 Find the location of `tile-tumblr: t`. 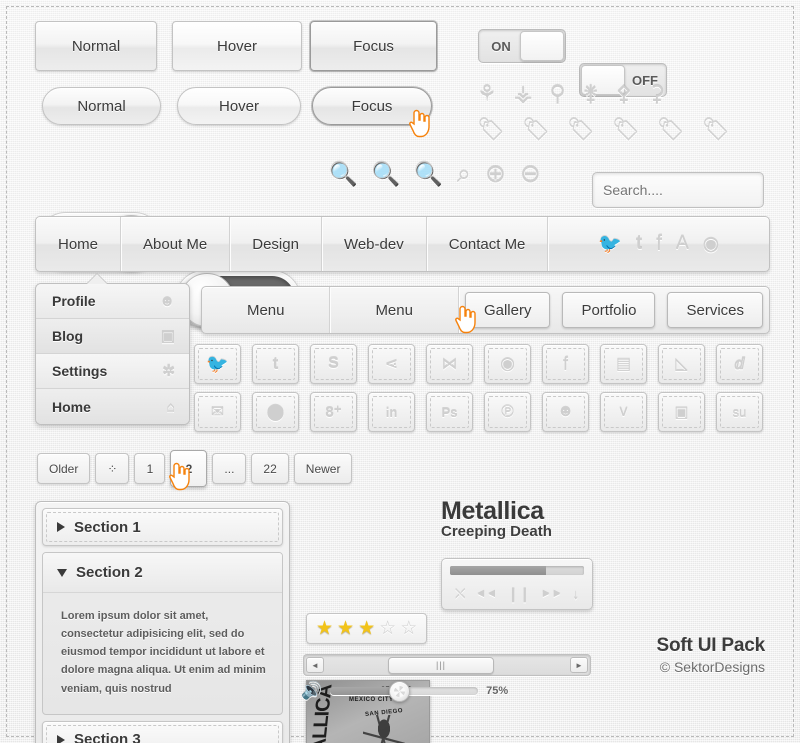

tile-tumblr: t is located at coordinates (275, 364).